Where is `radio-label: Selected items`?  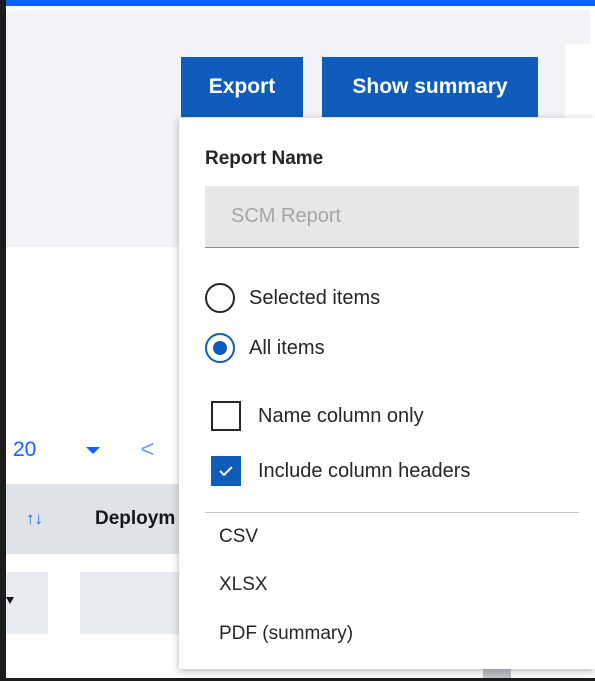 radio-label: Selected items is located at coordinates (315, 297).